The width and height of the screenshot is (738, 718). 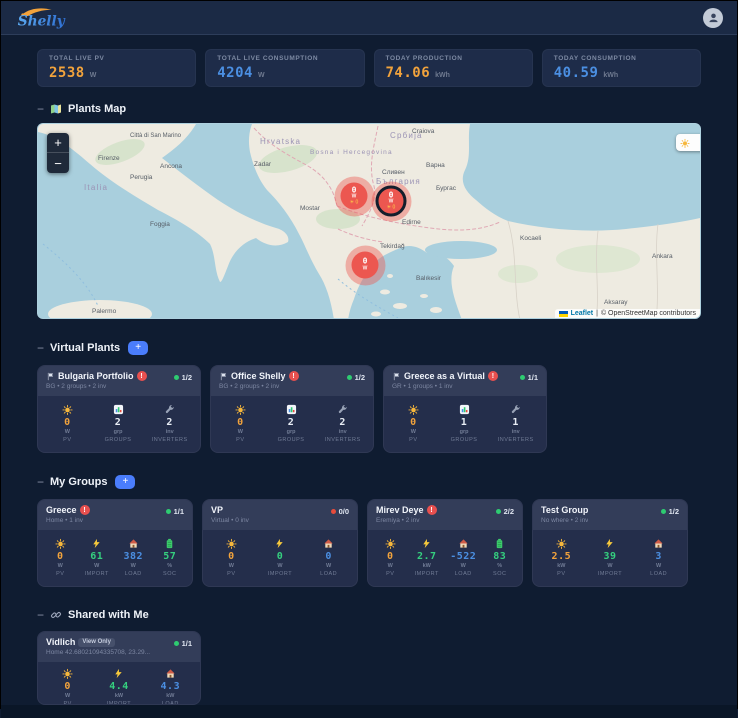 What do you see at coordinates (354, 196) in the screenshot?
I see `map-marker-plant: 0 W ☀ 0` at bounding box center [354, 196].